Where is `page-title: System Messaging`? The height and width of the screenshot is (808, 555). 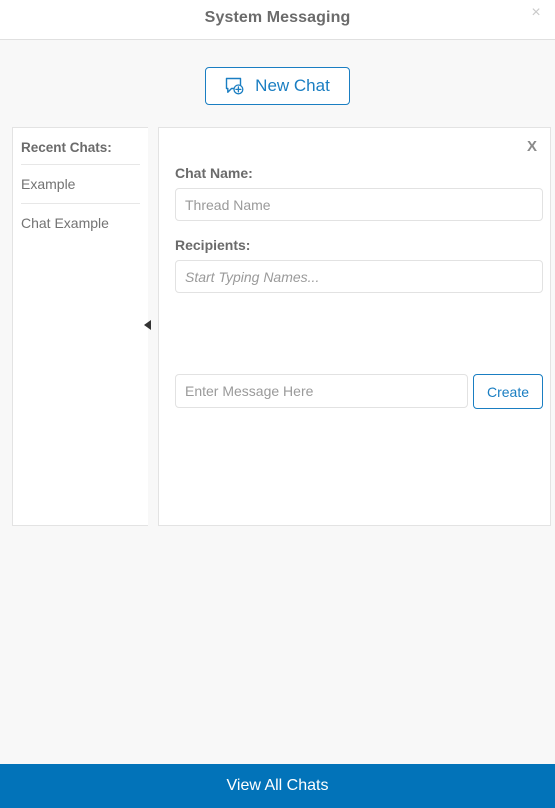
page-title: System Messaging is located at coordinates (277, 17).